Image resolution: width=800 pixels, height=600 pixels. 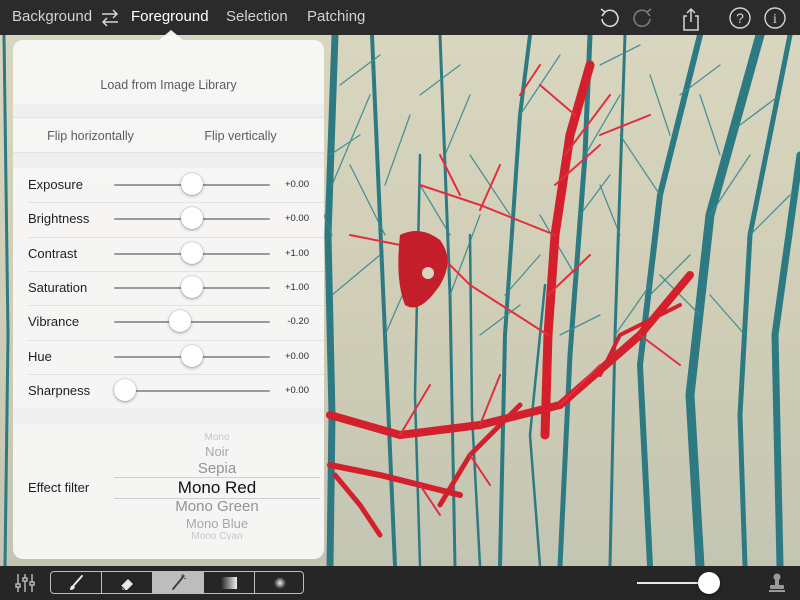 I want to click on popover-arrow, so click(x=171, y=35).